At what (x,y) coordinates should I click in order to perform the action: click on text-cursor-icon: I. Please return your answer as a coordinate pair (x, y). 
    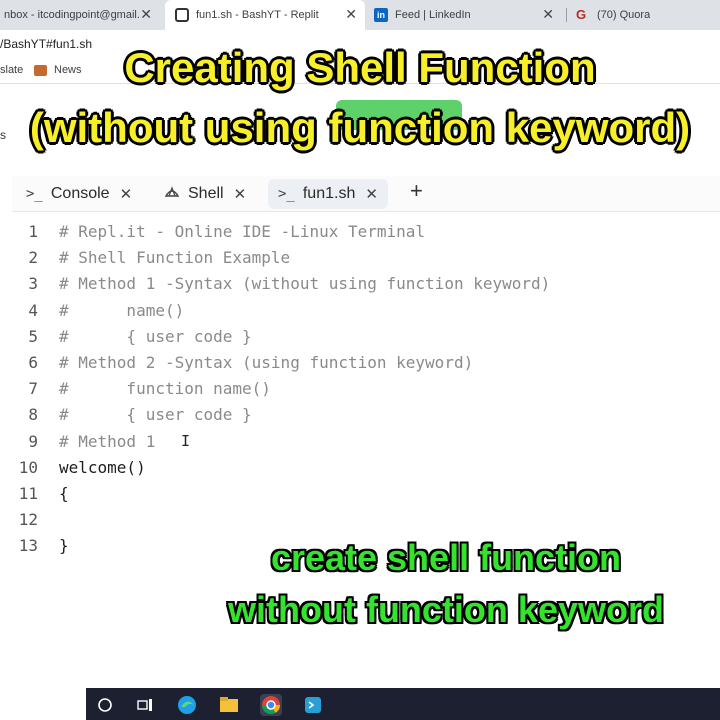
    Looking at the image, I should click on (186, 441).